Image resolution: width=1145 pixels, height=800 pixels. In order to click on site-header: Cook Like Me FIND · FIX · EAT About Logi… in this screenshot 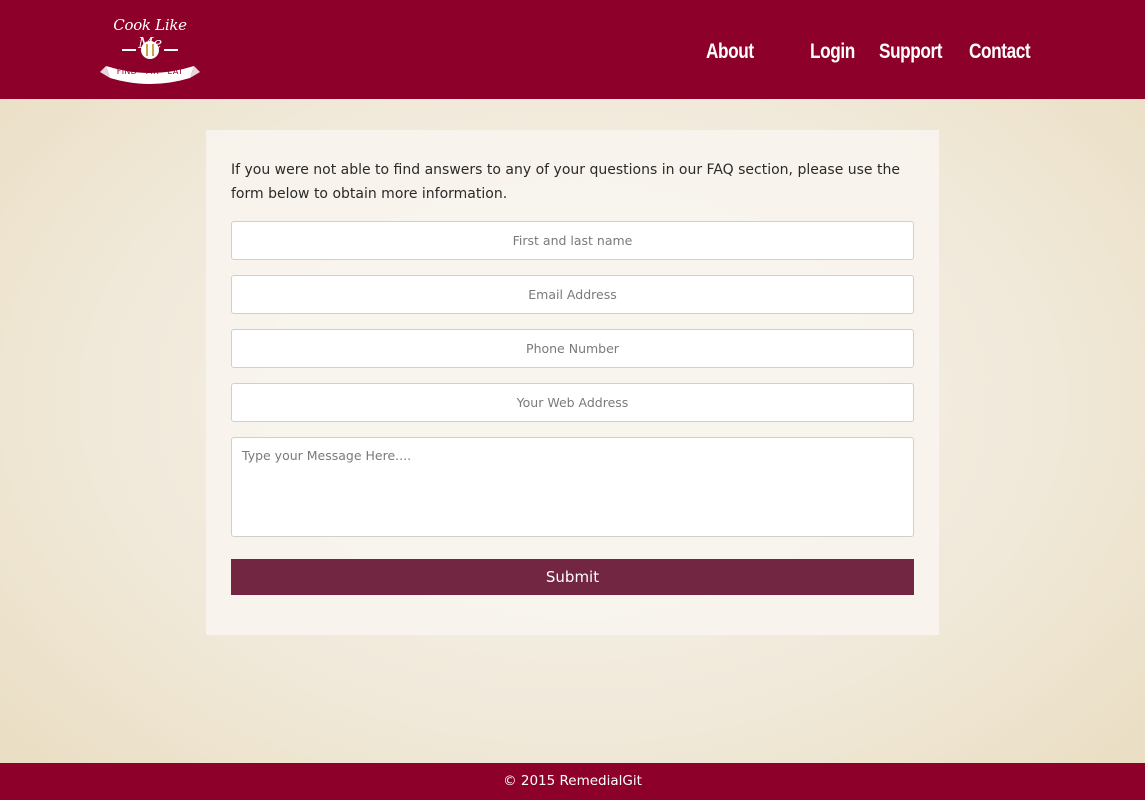, I will do `click(572, 49)`.